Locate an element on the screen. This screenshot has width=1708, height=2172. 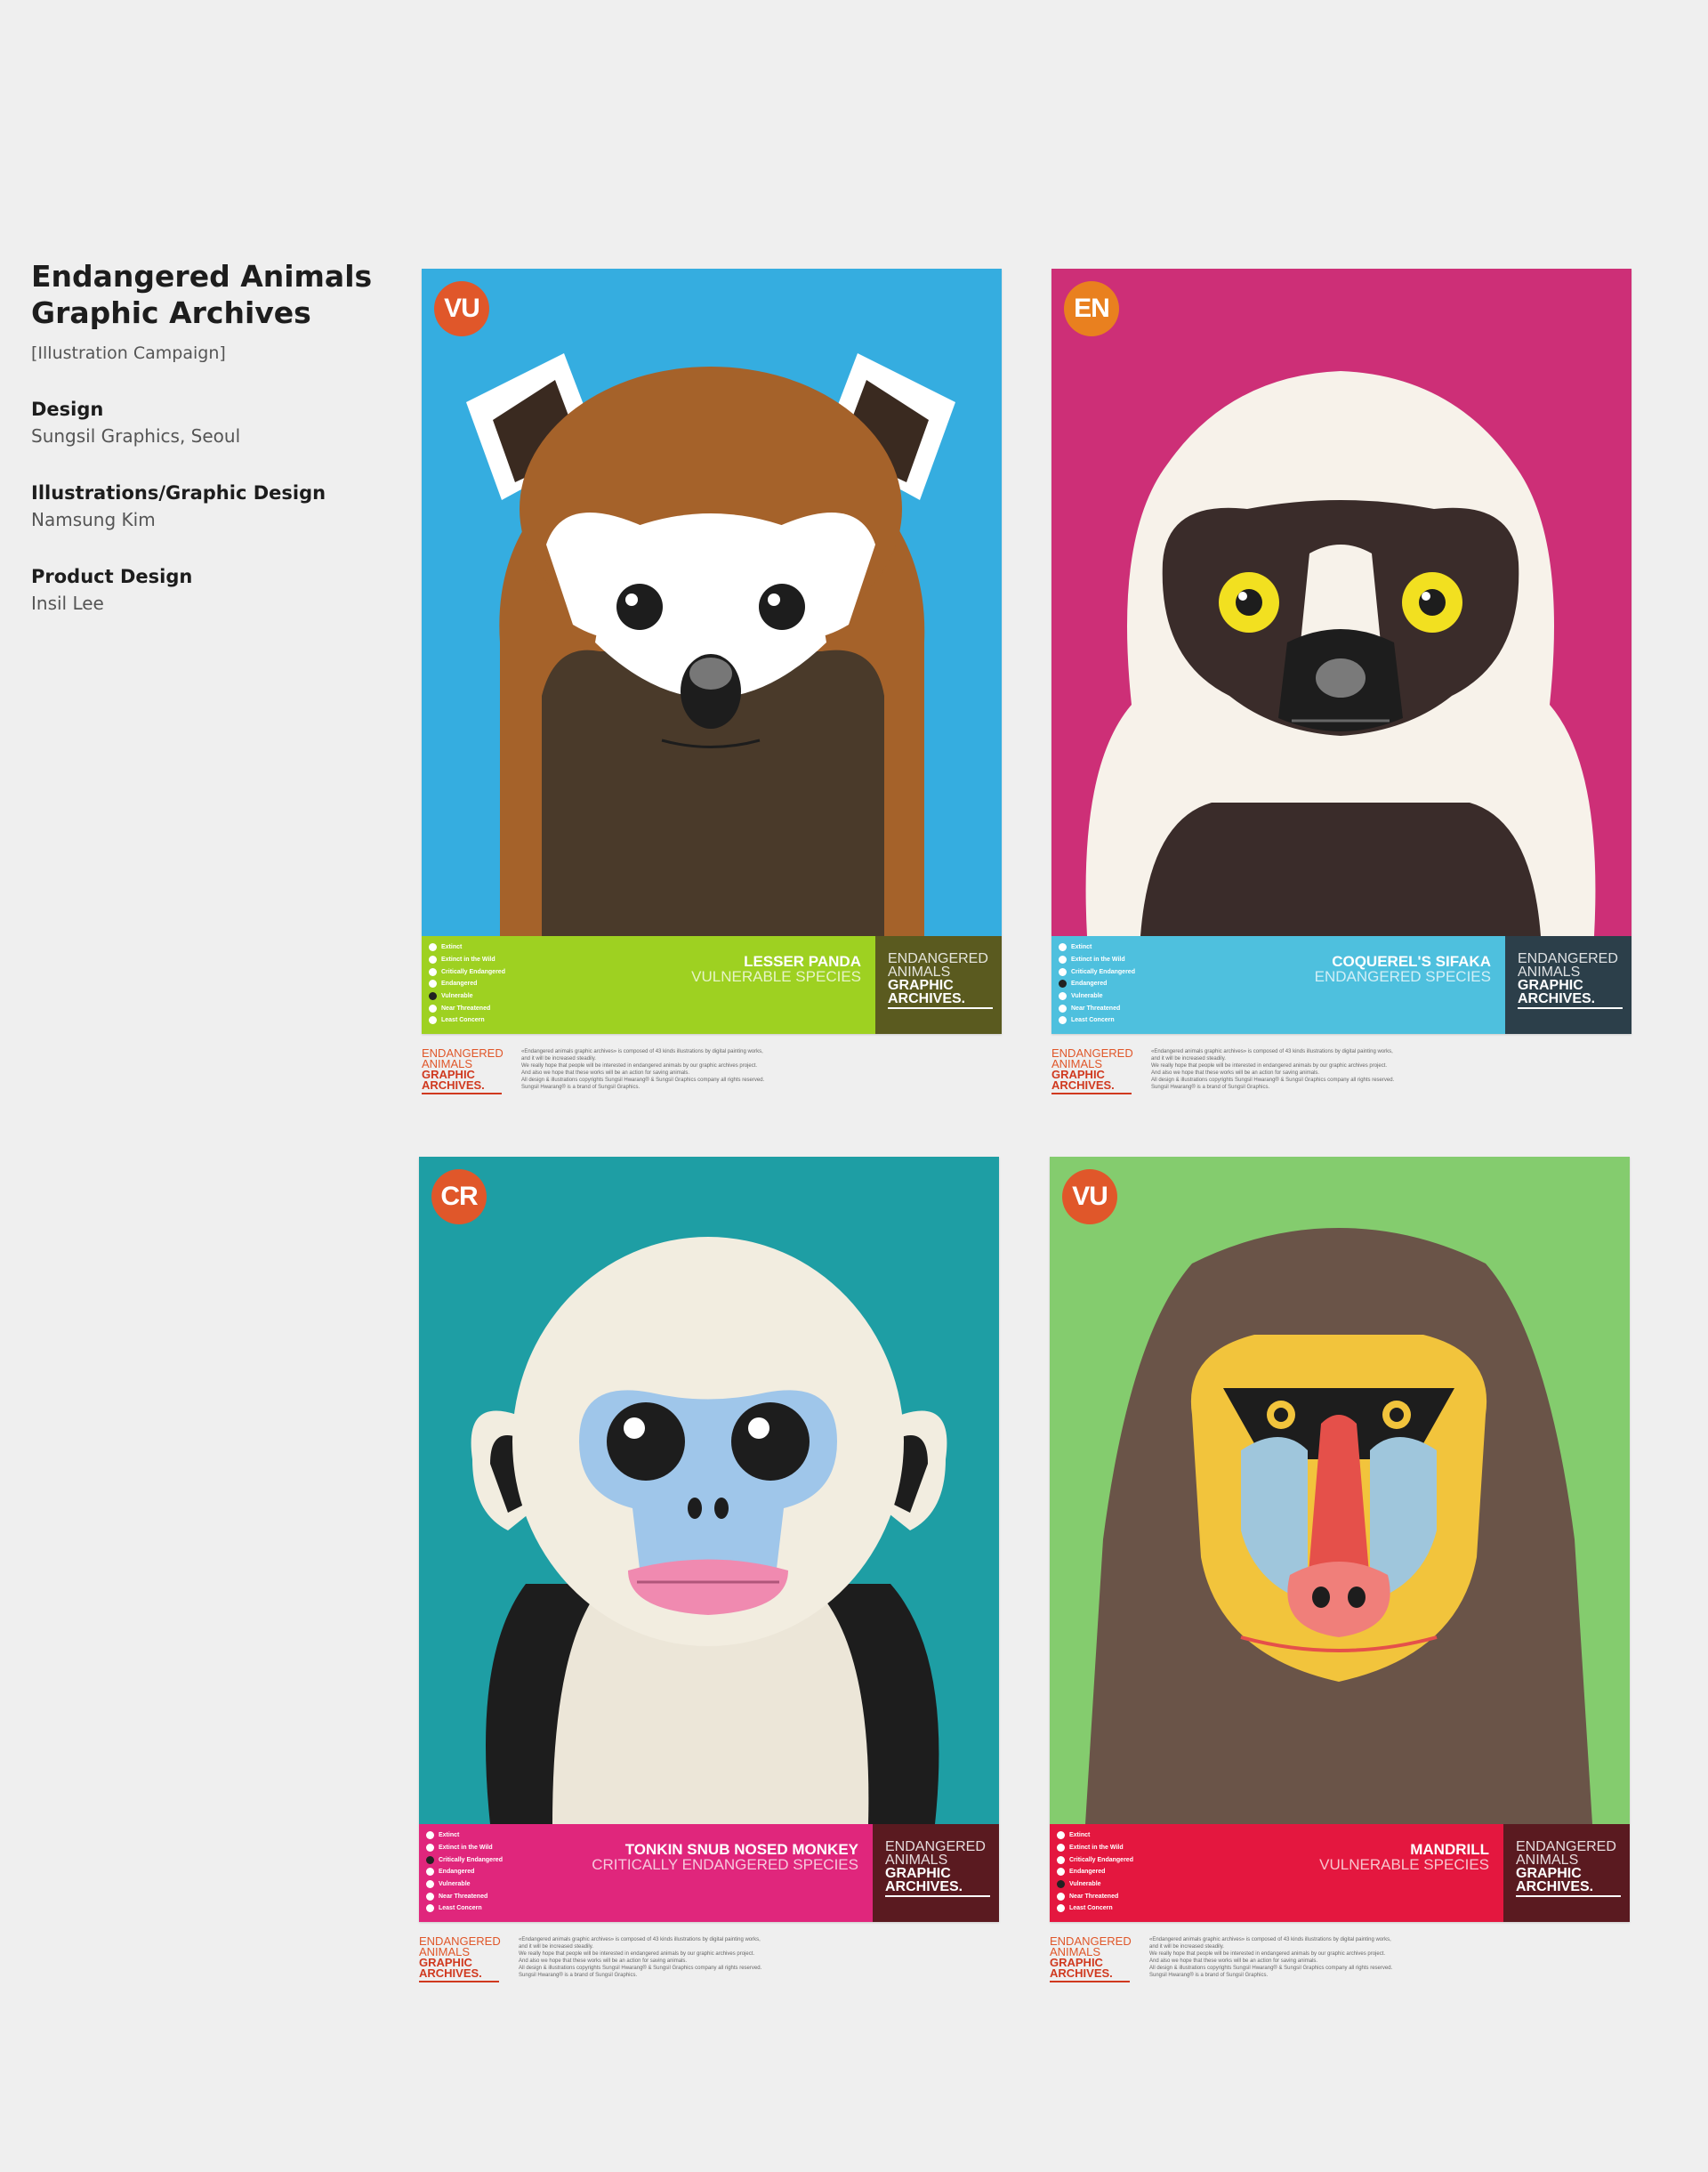
status-list-item: Least Concern is located at coordinates (515, 1908).